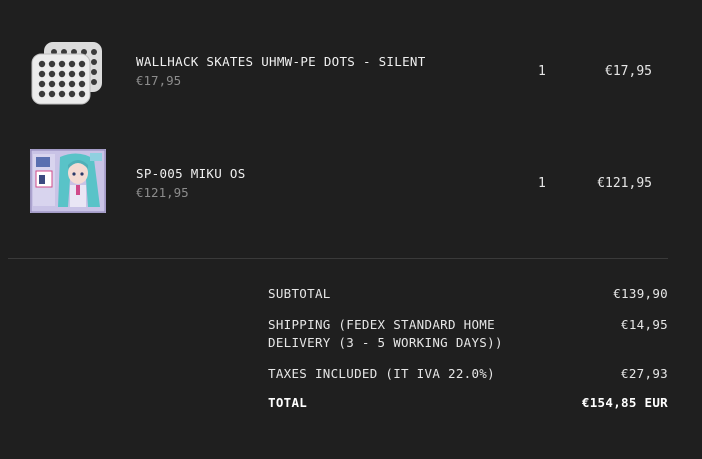  What do you see at coordinates (640, 293) in the screenshot?
I see `subtotal-value: €139,90` at bounding box center [640, 293].